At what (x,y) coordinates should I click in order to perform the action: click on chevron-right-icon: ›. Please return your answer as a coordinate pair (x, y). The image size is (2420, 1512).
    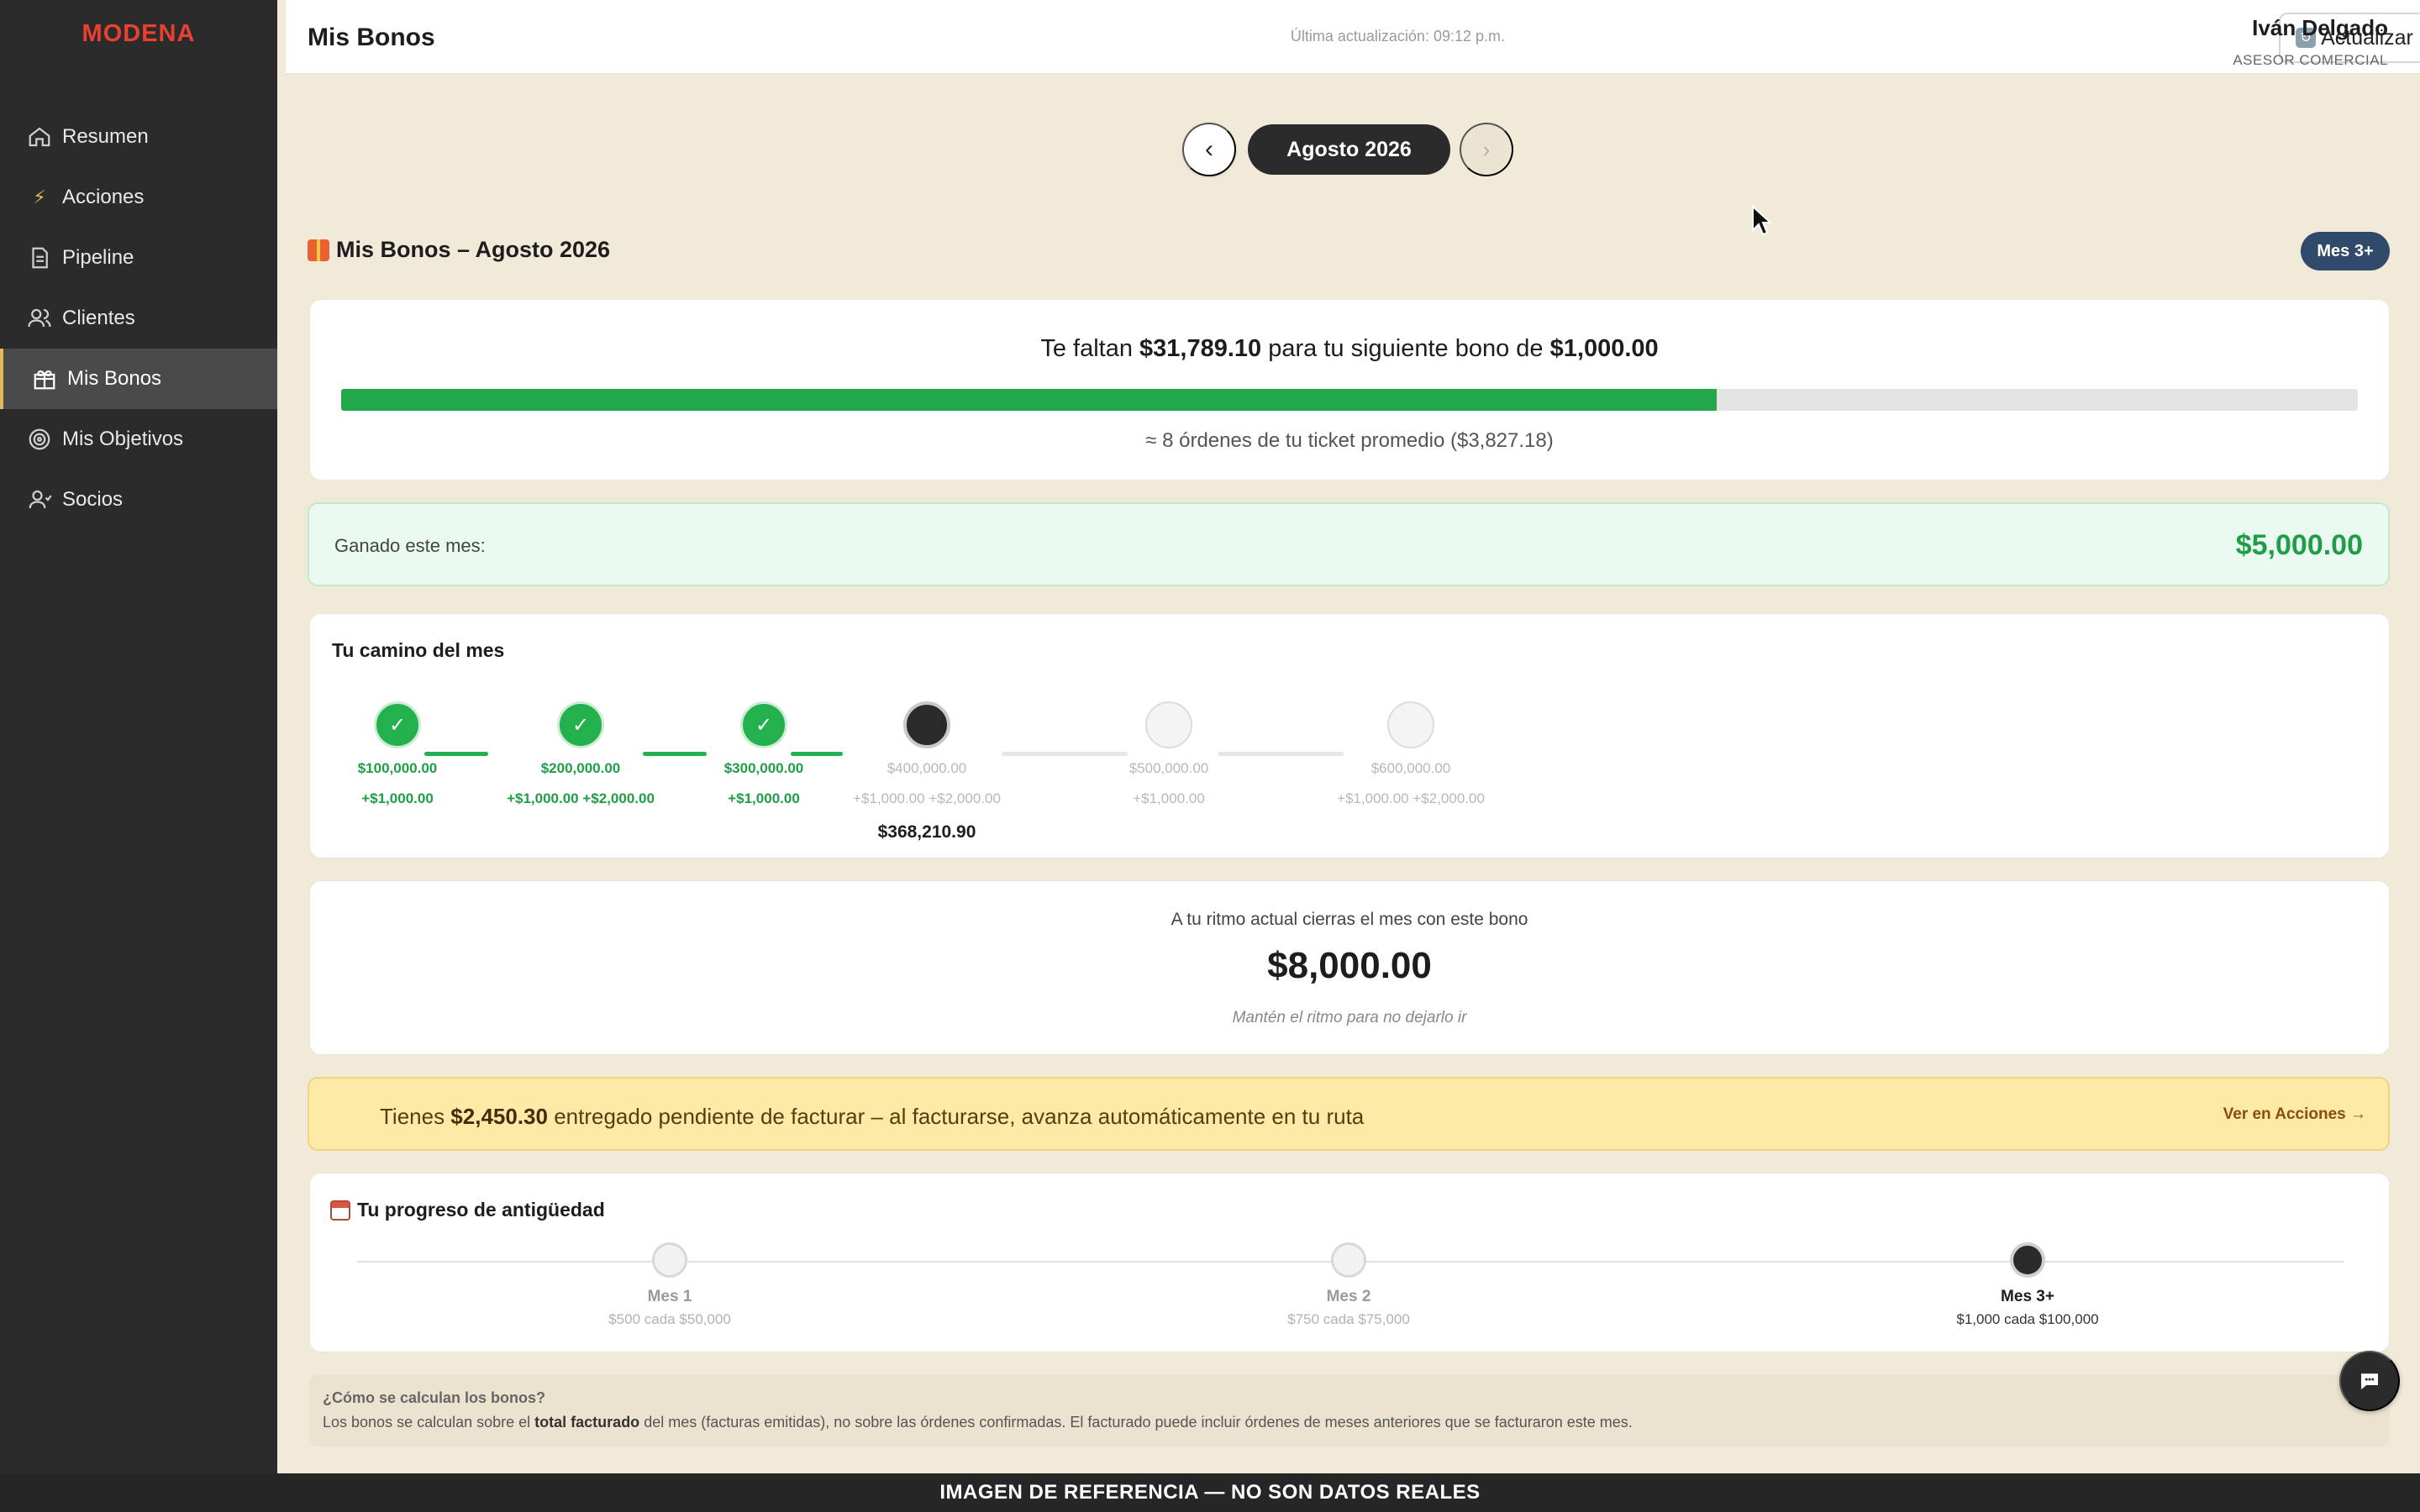
    Looking at the image, I should click on (1486, 149).